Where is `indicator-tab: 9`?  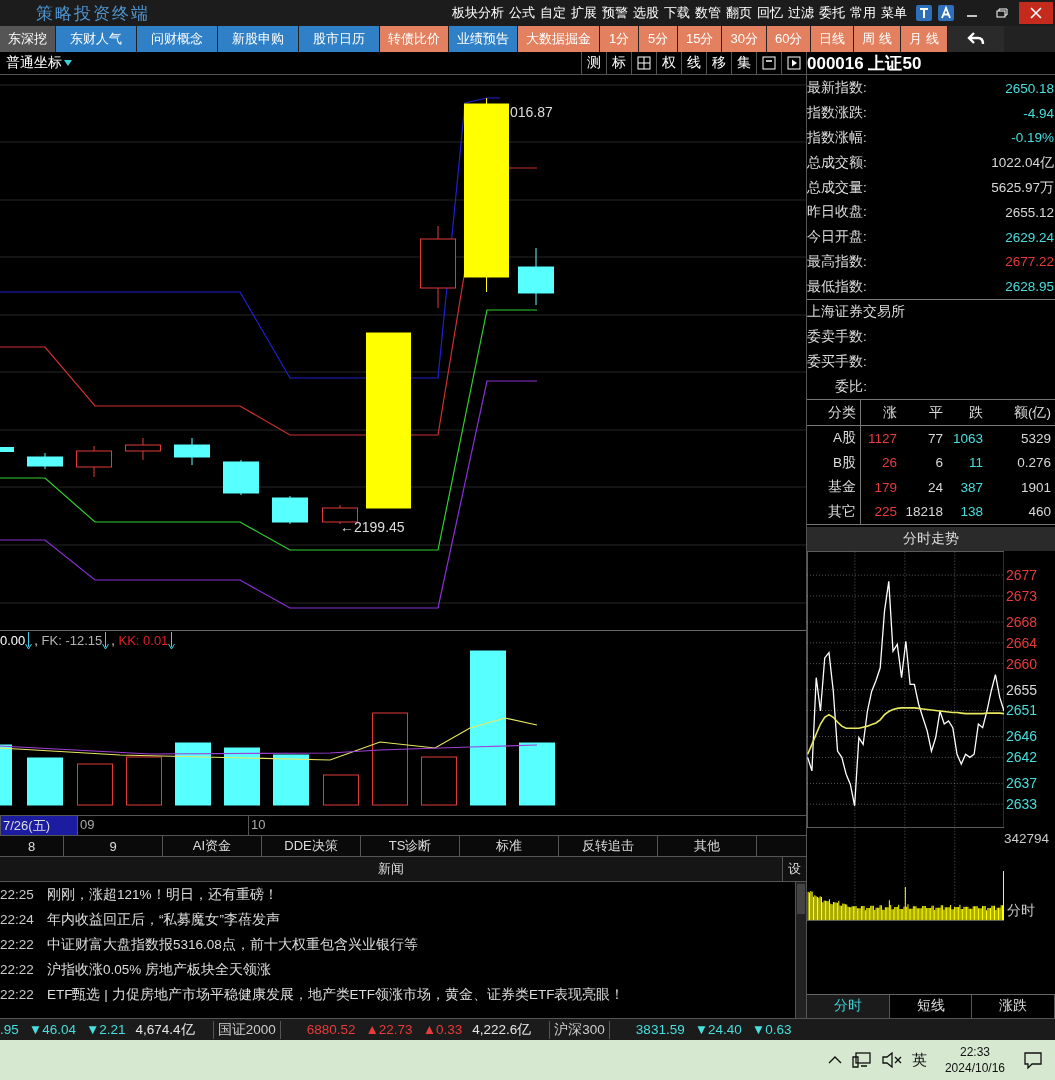 indicator-tab: 9 is located at coordinates (113, 846).